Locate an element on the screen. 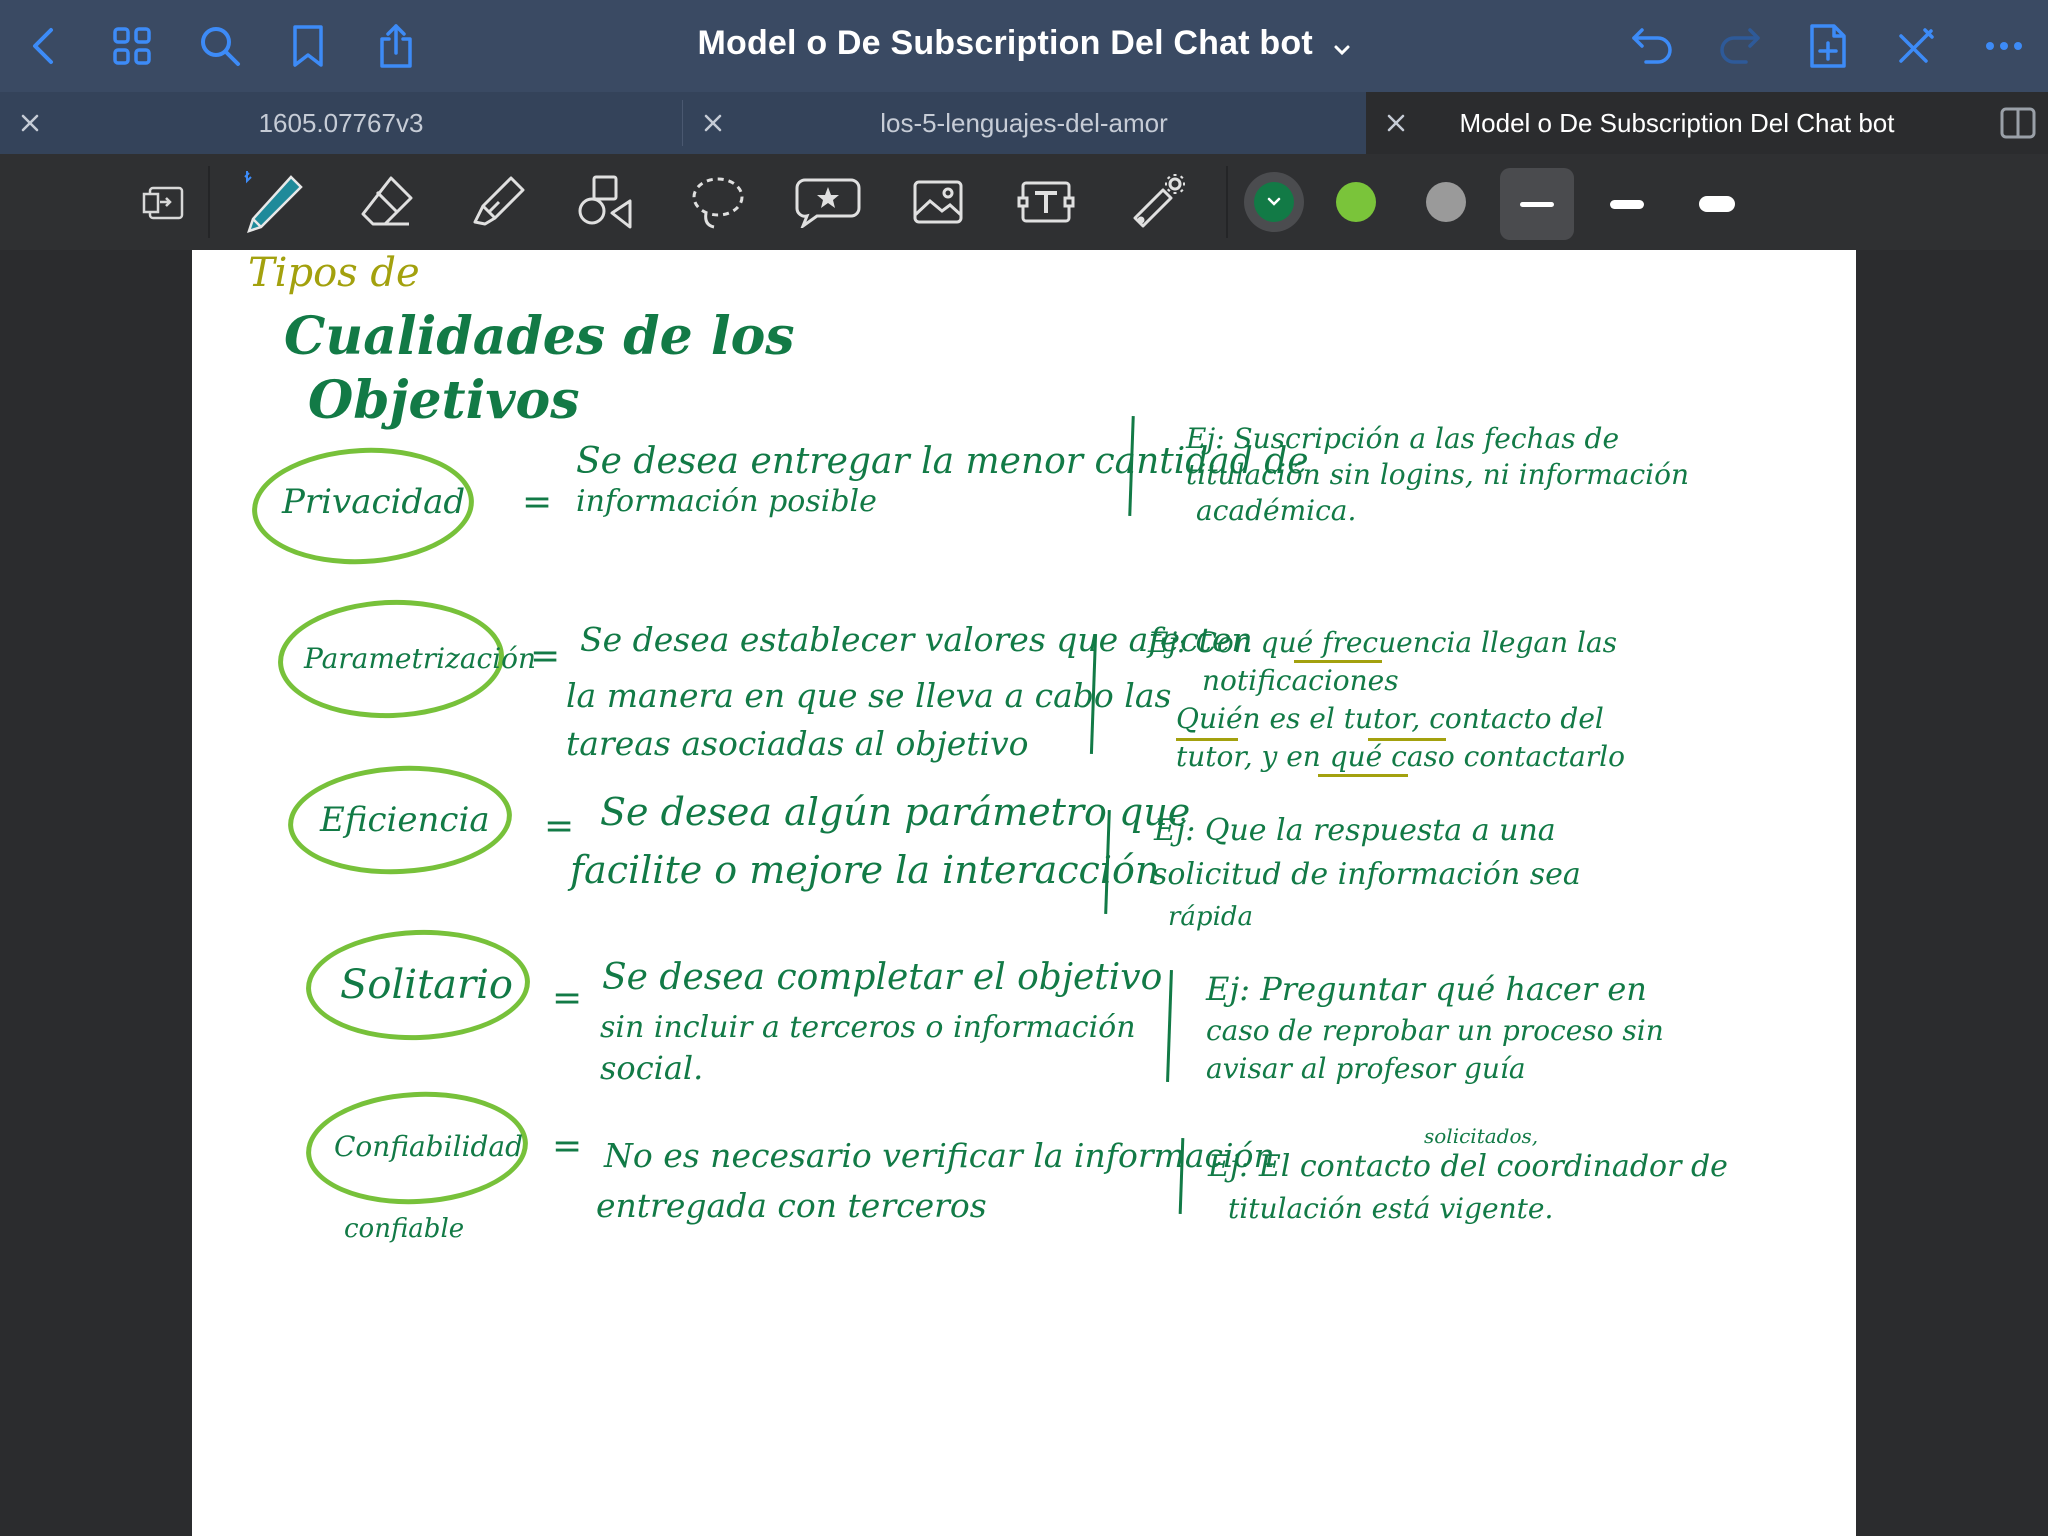 This screenshot has height=1536, width=2048. tab-model-subscription-chat-bot: Model o De Subscription Del Chat bot is located at coordinates (1677, 123).